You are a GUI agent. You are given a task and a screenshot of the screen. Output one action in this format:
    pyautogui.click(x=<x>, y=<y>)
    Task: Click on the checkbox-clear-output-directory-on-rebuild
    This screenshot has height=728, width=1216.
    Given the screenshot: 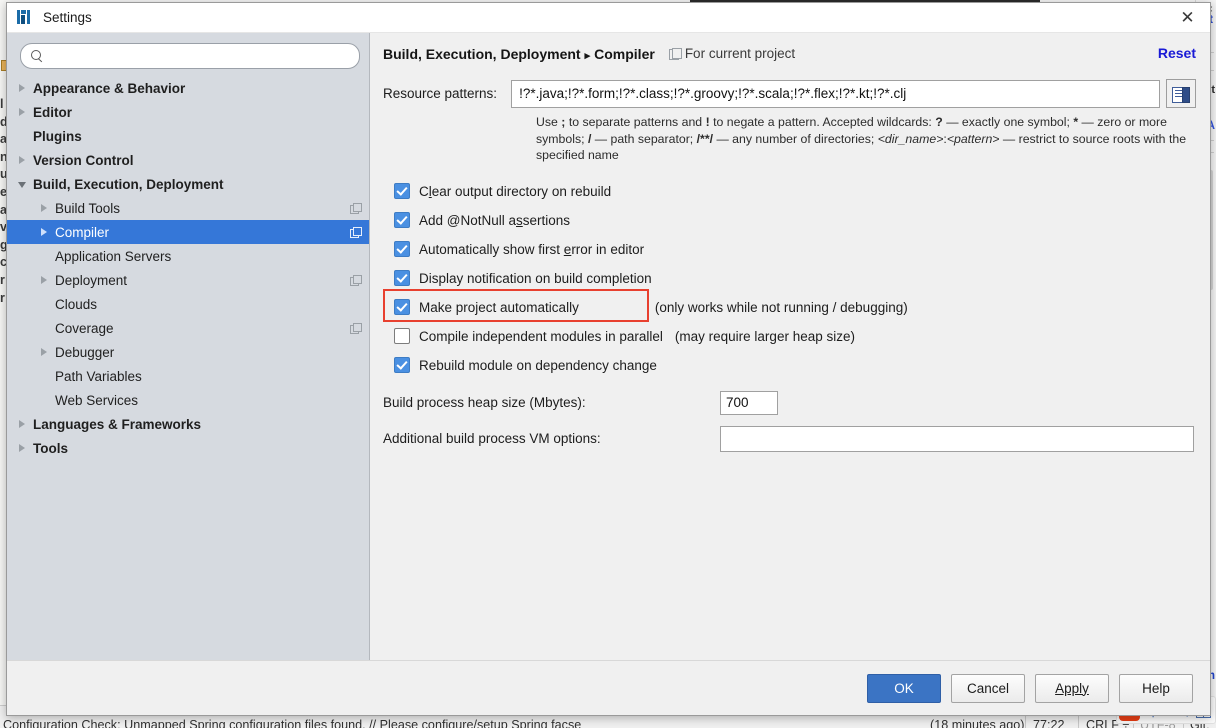 What is the action you would take?
    pyautogui.click(x=402, y=191)
    